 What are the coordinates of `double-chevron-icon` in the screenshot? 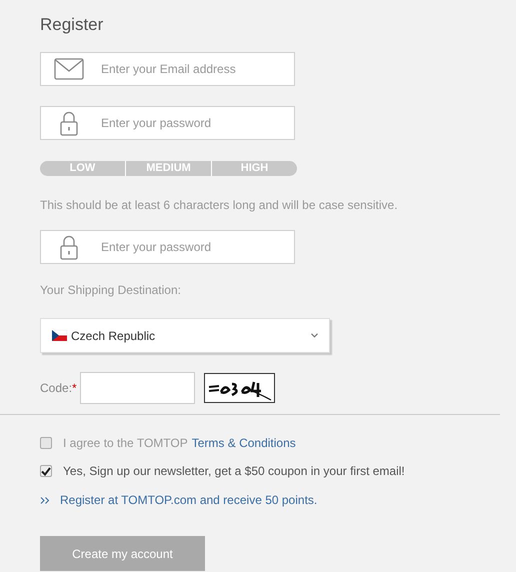 It's located at (45, 500).